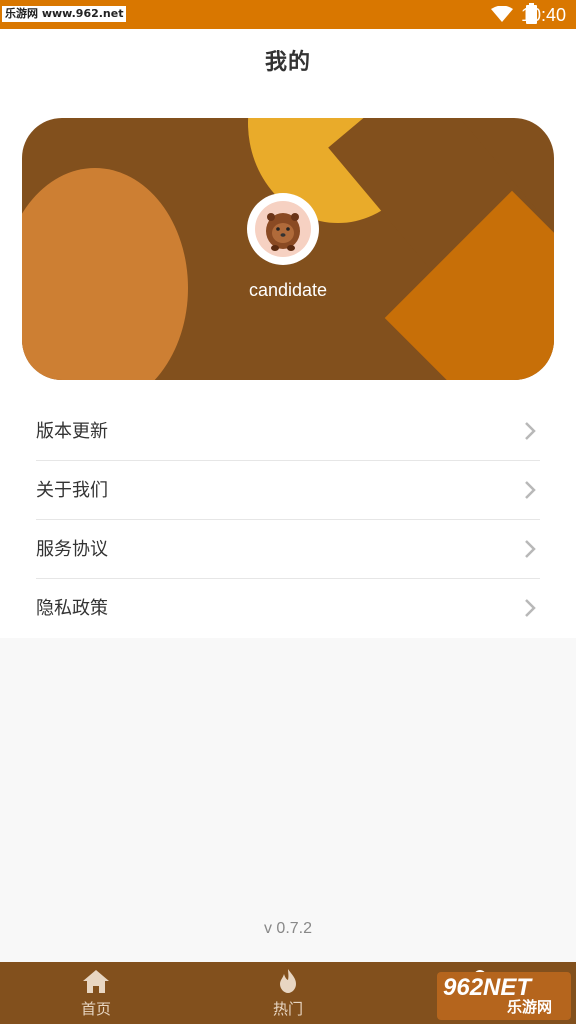 The image size is (576, 1024). I want to click on nav-label: 热门, so click(287, 1009).